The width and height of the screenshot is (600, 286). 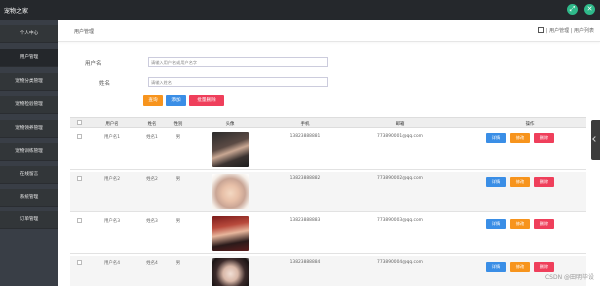 I want to click on batch-delete-button: 批量删除, so click(x=206, y=100).